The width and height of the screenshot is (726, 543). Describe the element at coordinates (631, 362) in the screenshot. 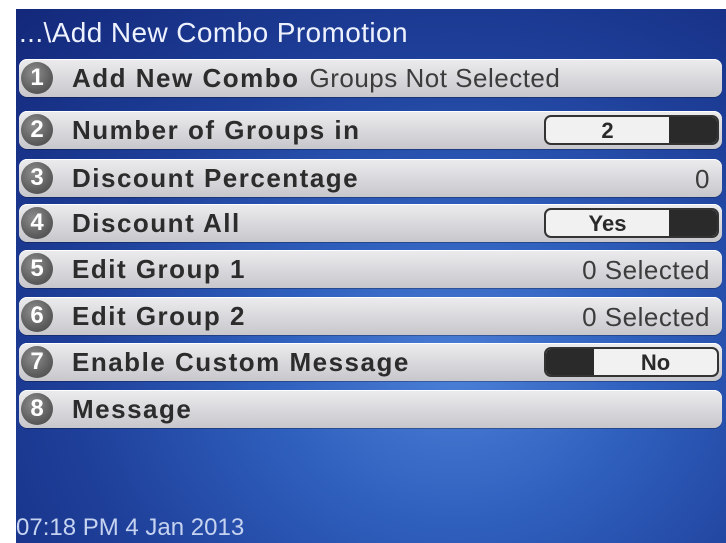

I see `custom-message-toggle: No` at that location.